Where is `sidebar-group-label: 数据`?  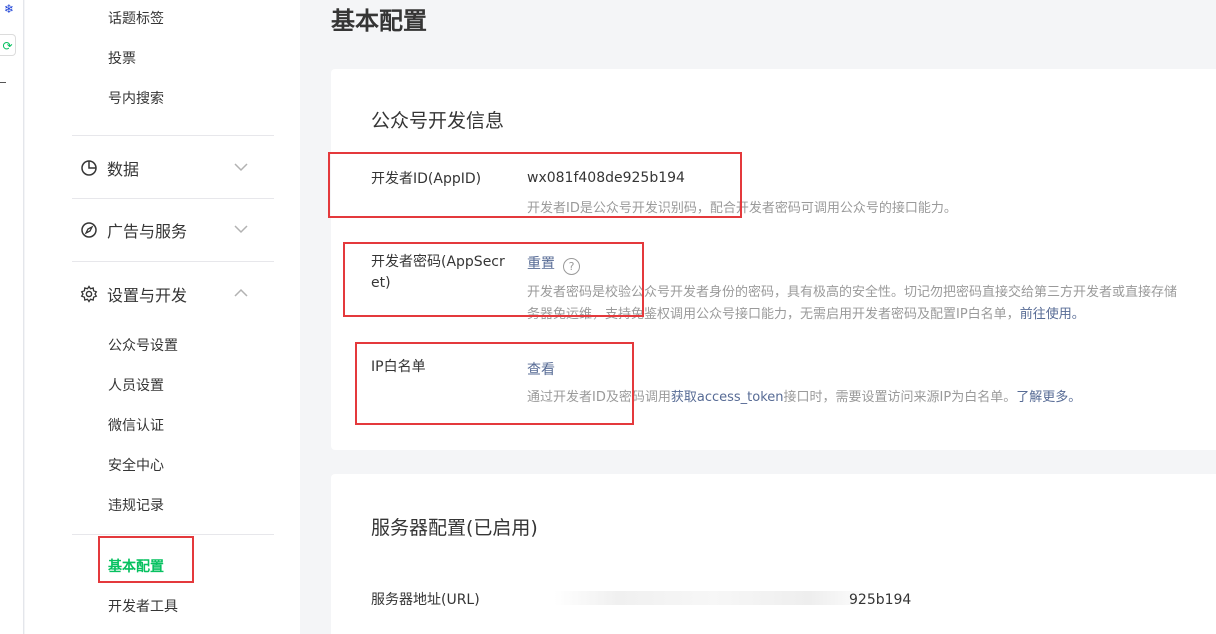 sidebar-group-label: 数据 is located at coordinates (123, 169).